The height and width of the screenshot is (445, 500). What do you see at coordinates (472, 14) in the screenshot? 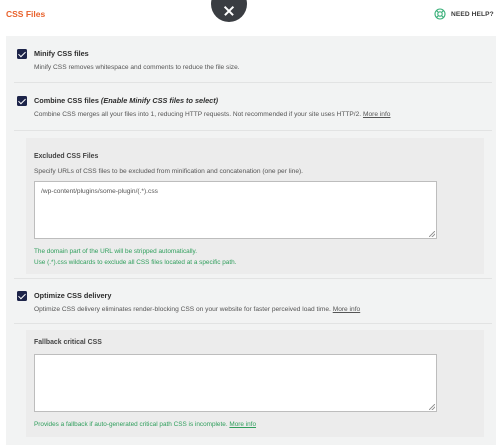
I see `need-help-label: NEED HELP?` at bounding box center [472, 14].